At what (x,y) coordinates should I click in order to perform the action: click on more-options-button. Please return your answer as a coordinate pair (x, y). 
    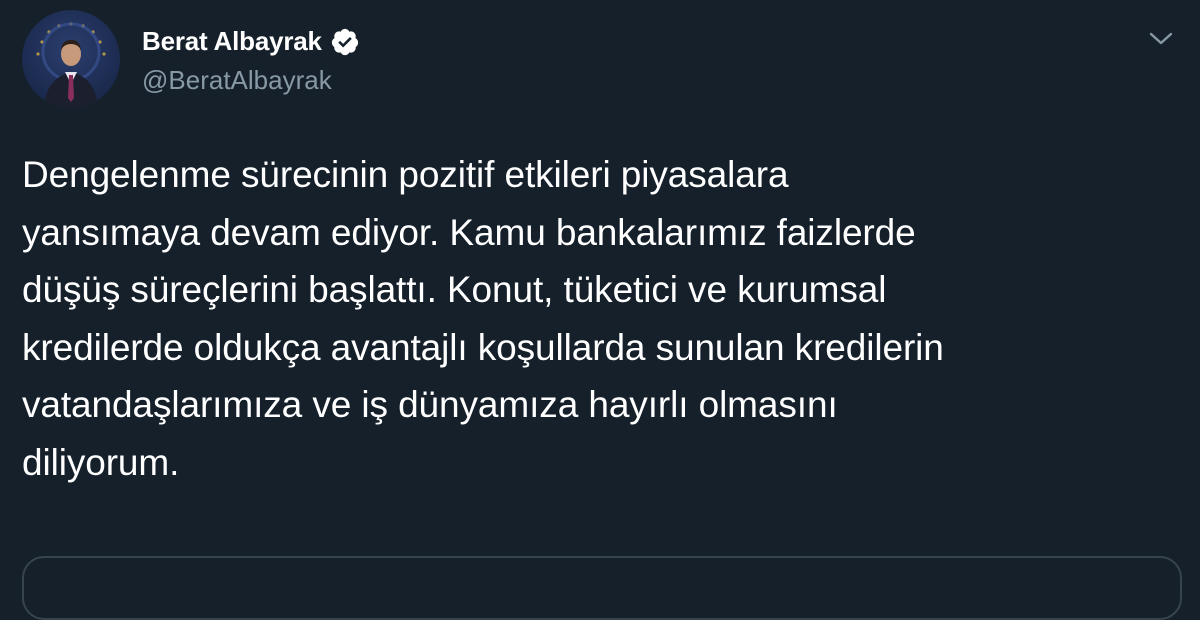
    Looking at the image, I should click on (1161, 39).